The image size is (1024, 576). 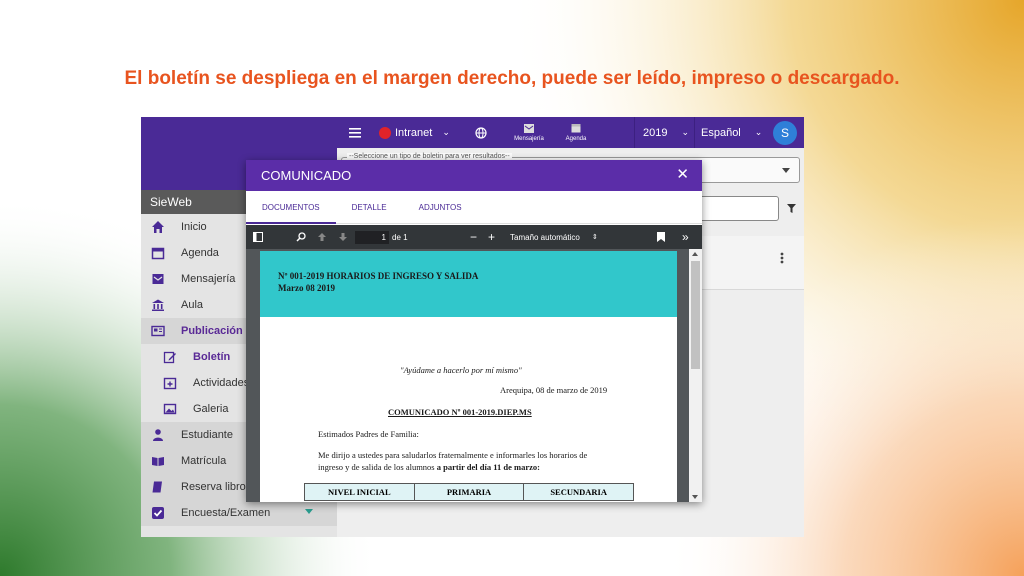 I want to click on scroll-up-arrow-icon, so click(x=695, y=254).